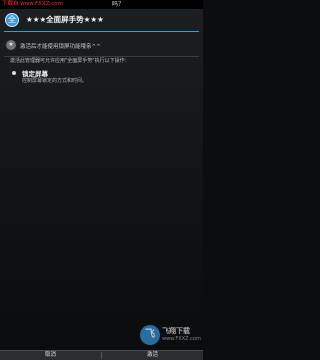  Describe the element at coordinates (32, 4) in the screenshot. I see `watermark-text: 下载自 www.FXXZ.com` at that location.